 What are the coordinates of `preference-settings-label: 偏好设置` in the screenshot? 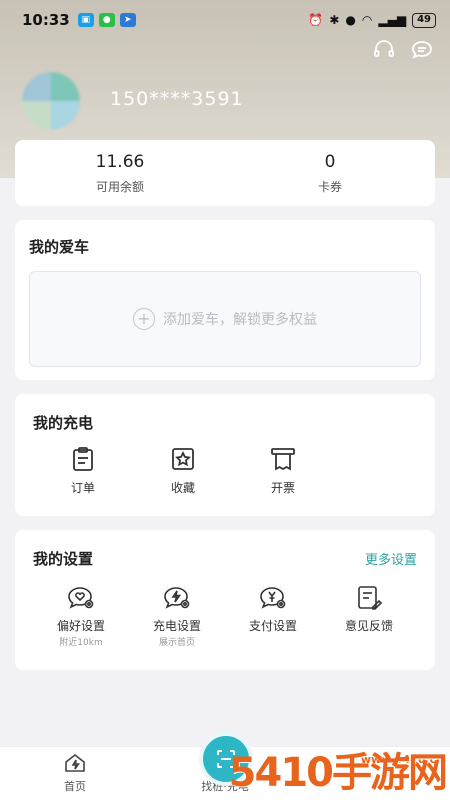 It's located at (80, 626).